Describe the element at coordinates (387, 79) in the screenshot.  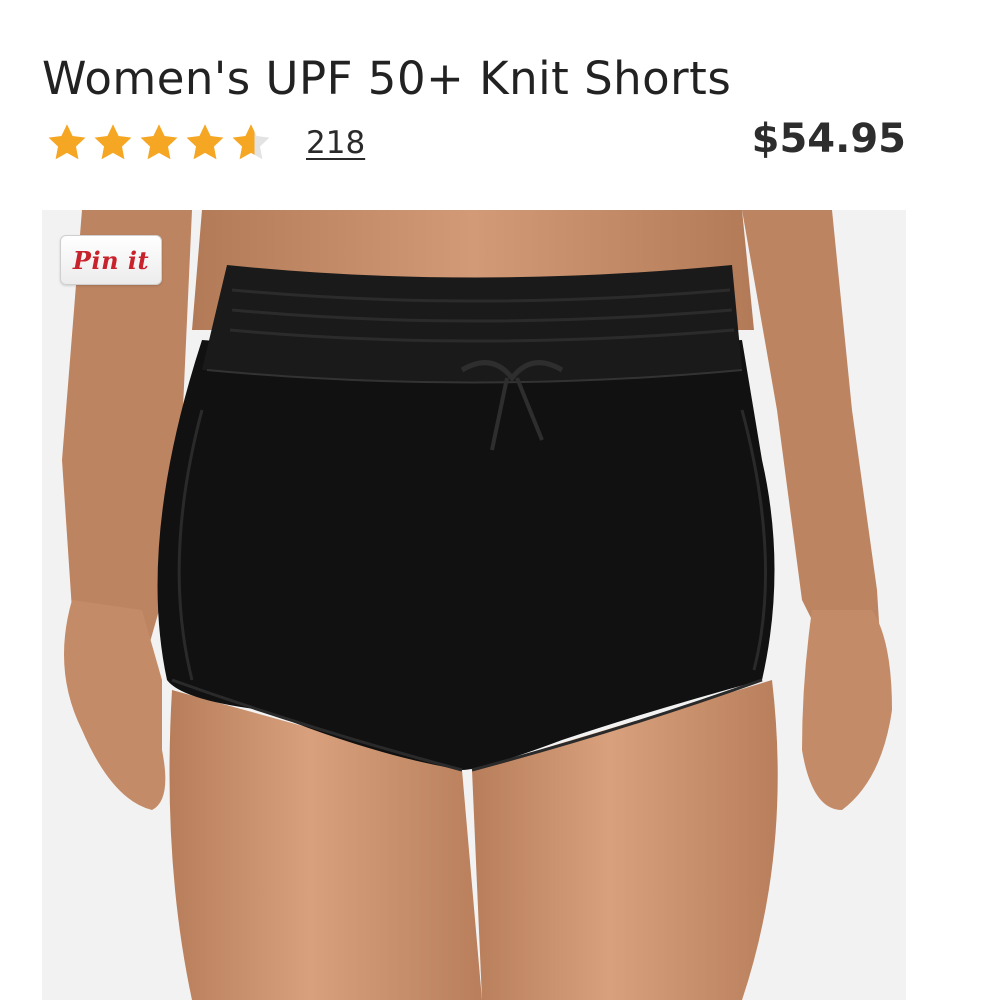
I see `product-title: Women's UPF 50+ Knit Shorts` at that location.